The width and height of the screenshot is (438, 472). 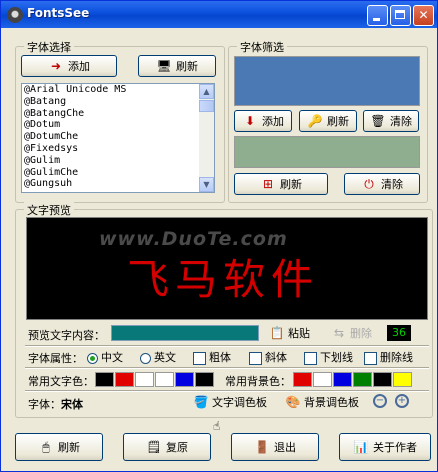 What do you see at coordinates (165, 357) in the screenshot?
I see `lang-en-label: 英文` at bounding box center [165, 357].